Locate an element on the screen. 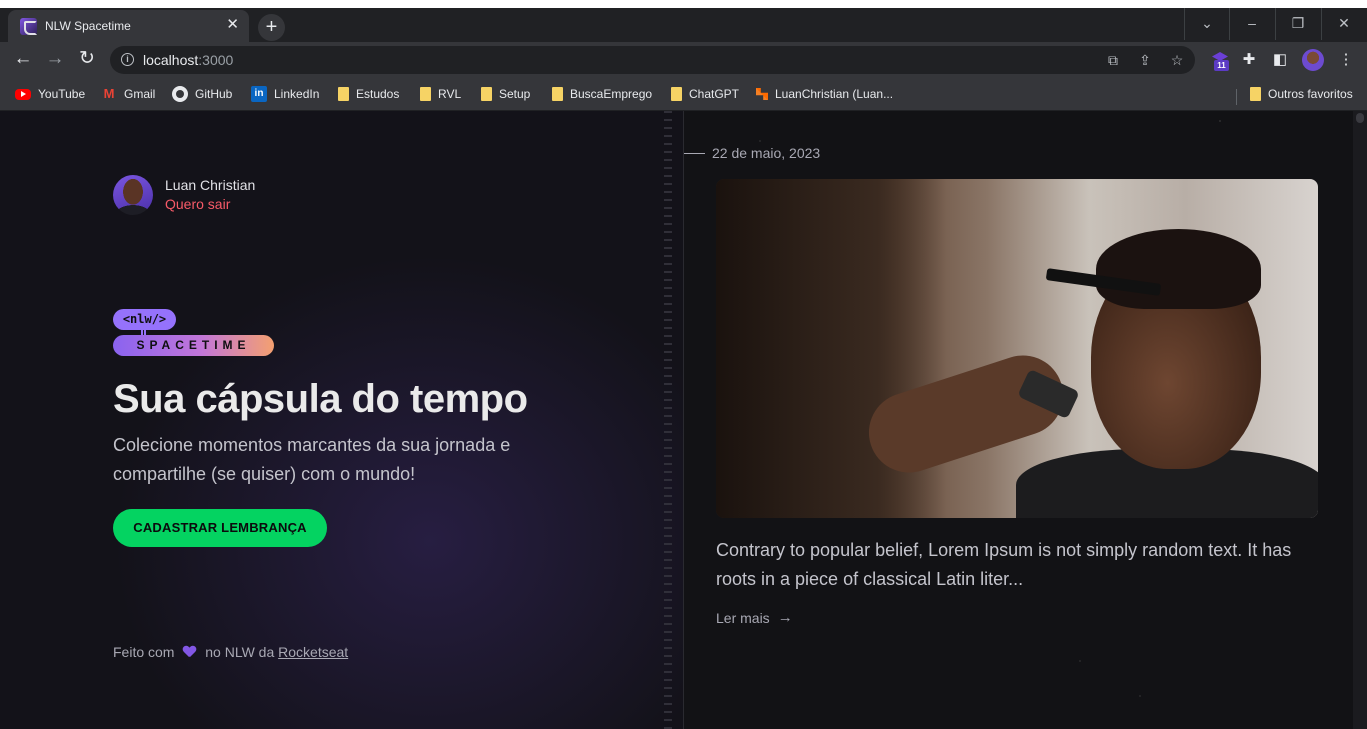 Image resolution: width=1367 pixels, height=729 pixels. page-scrollbar is located at coordinates (1360, 420).